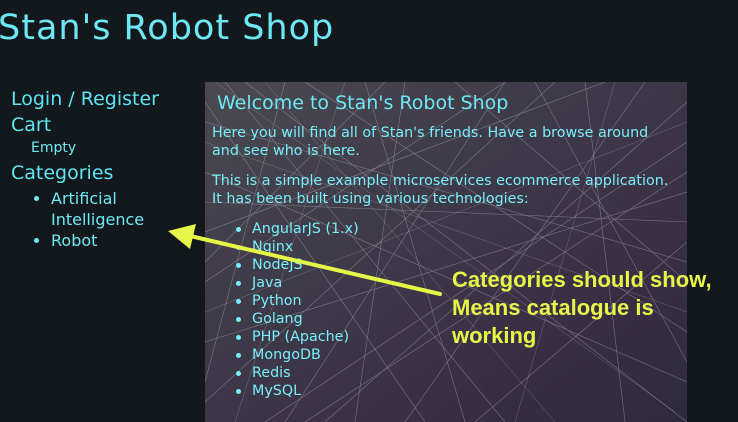 The width and height of the screenshot is (738, 422). I want to click on technology-item: AngularJS (1.x), so click(456, 229).